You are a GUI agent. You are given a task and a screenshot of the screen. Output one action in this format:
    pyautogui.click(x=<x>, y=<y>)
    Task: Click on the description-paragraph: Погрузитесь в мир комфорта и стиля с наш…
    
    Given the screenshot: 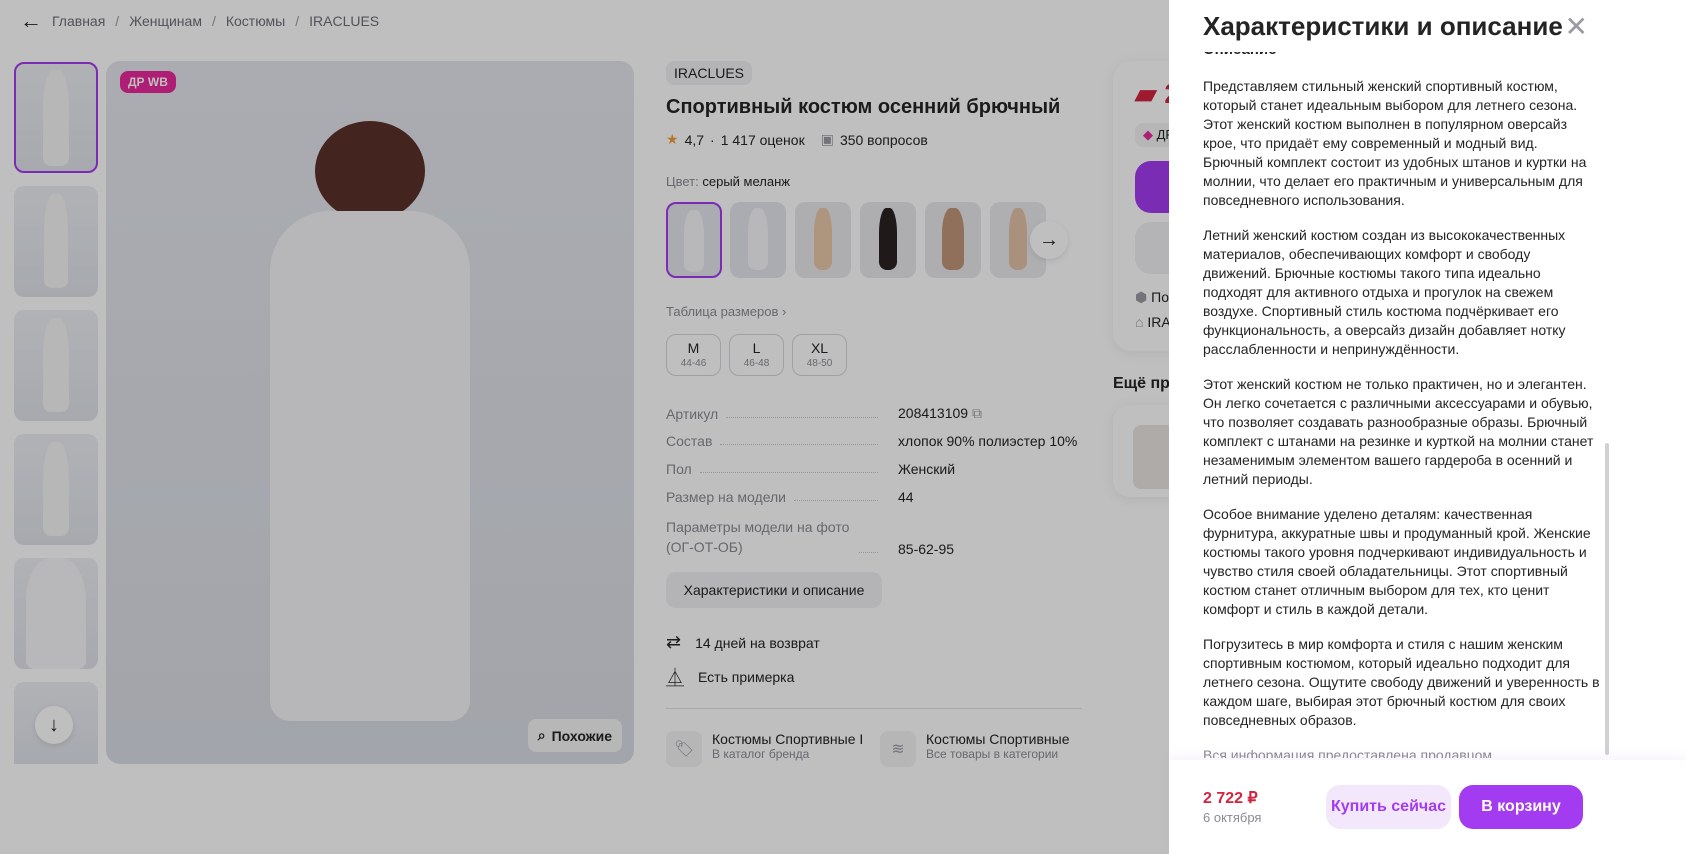 What is the action you would take?
    pyautogui.click(x=1401, y=682)
    